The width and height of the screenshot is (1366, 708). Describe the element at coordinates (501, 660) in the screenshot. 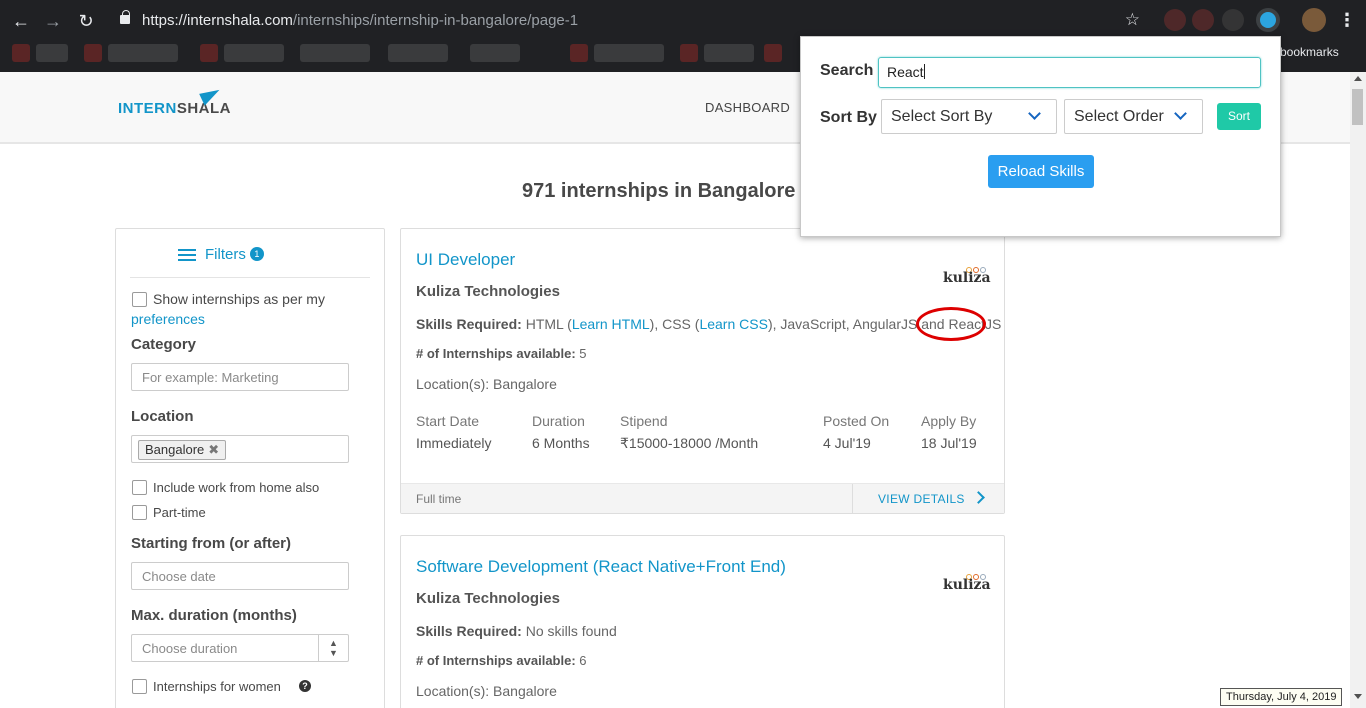

I see `openings-row: # of Internships available: 6` at that location.